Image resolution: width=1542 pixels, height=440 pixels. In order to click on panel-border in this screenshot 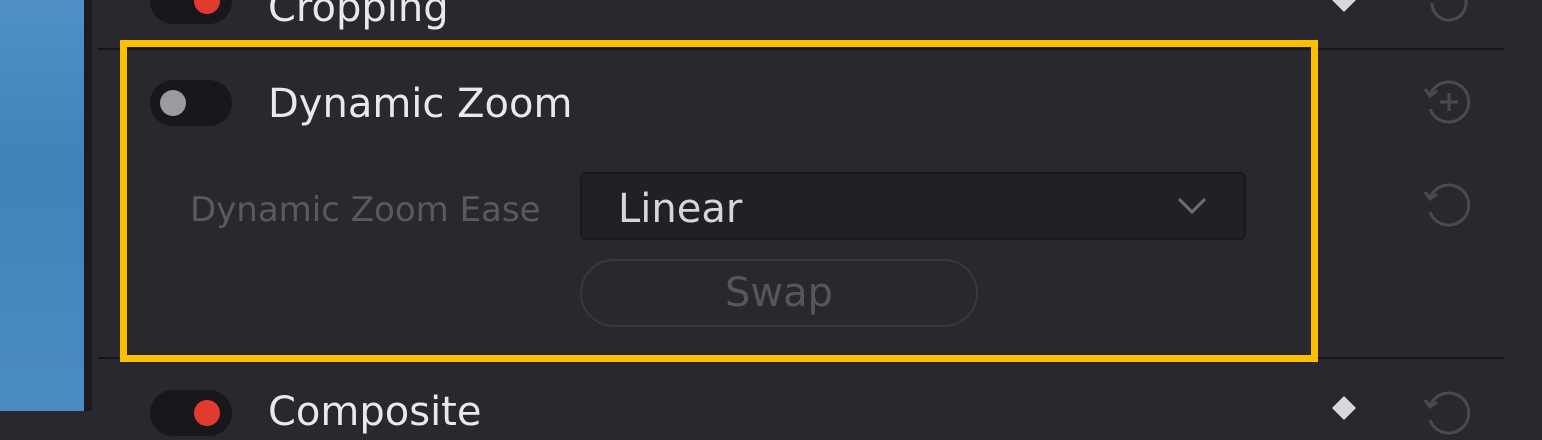, I will do `click(88, 205)`.